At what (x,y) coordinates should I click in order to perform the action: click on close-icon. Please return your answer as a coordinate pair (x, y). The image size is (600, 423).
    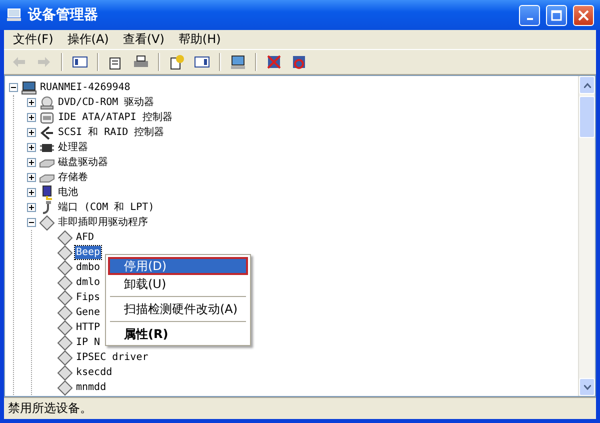
    Looking at the image, I should click on (583, 15).